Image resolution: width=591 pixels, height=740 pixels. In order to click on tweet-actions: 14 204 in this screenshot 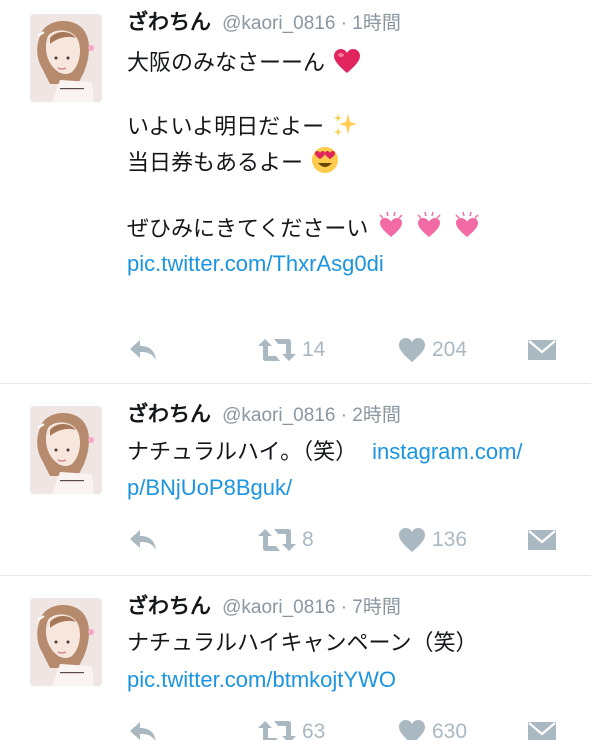, I will do `click(295, 350)`.